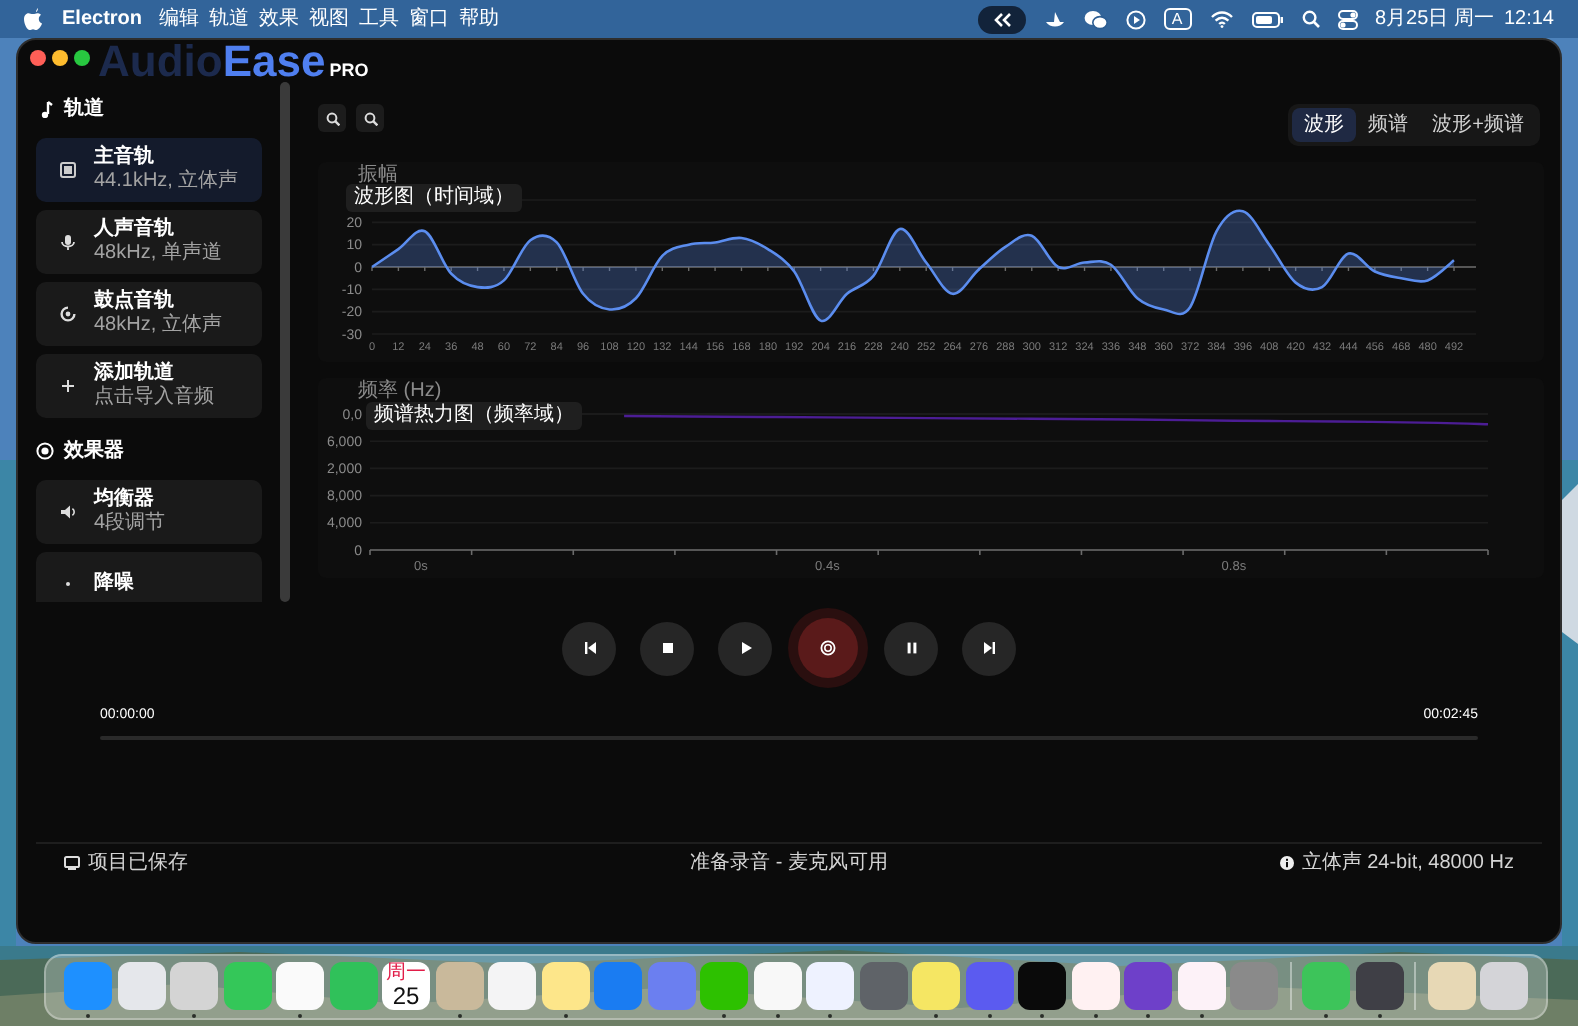 This screenshot has height=1026, width=1578. What do you see at coordinates (68, 584) in the screenshot?
I see `dot-icon` at bounding box center [68, 584].